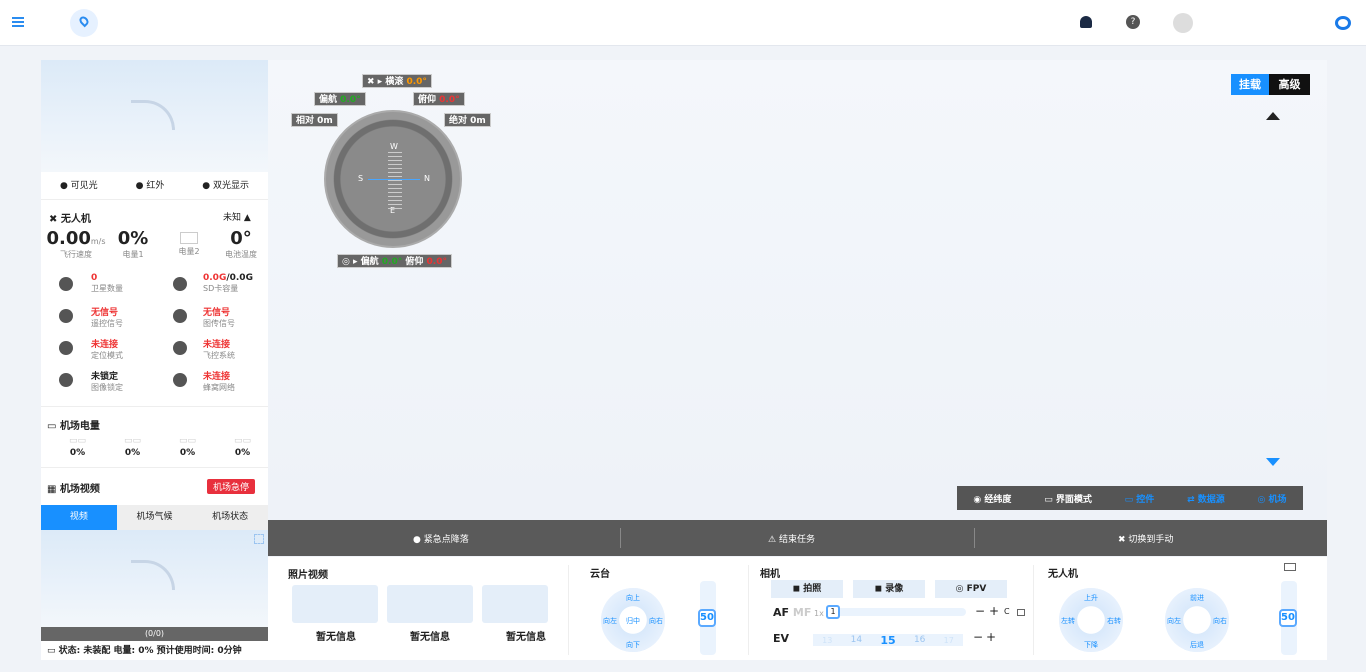 This screenshot has height=672, width=1366. What do you see at coordinates (314, 120) in the screenshot?
I see `relative-alt-tag: 相对 0m` at bounding box center [314, 120].